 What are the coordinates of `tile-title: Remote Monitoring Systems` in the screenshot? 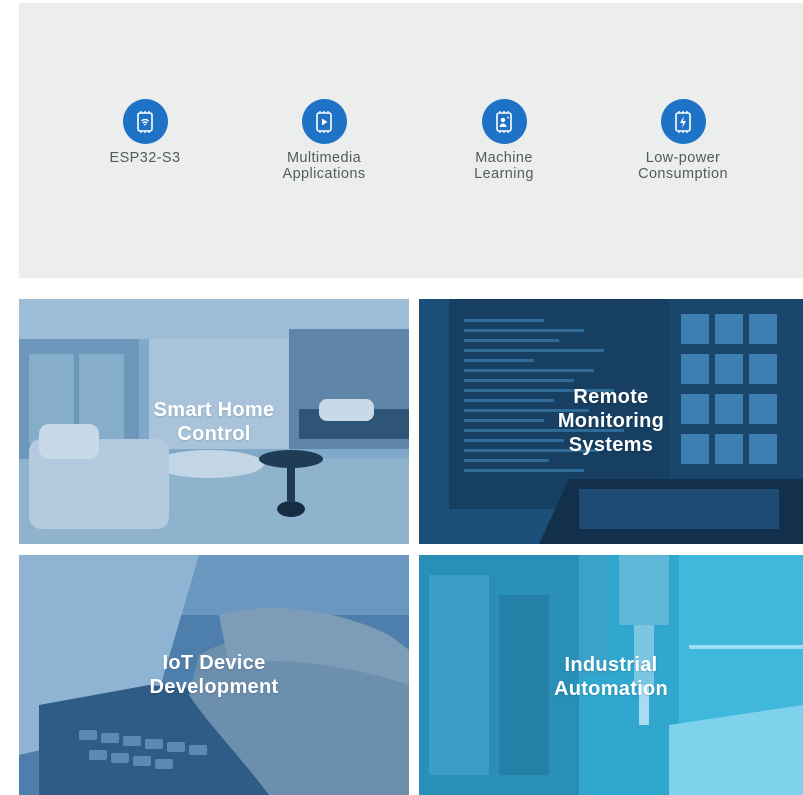 It's located at (611, 421).